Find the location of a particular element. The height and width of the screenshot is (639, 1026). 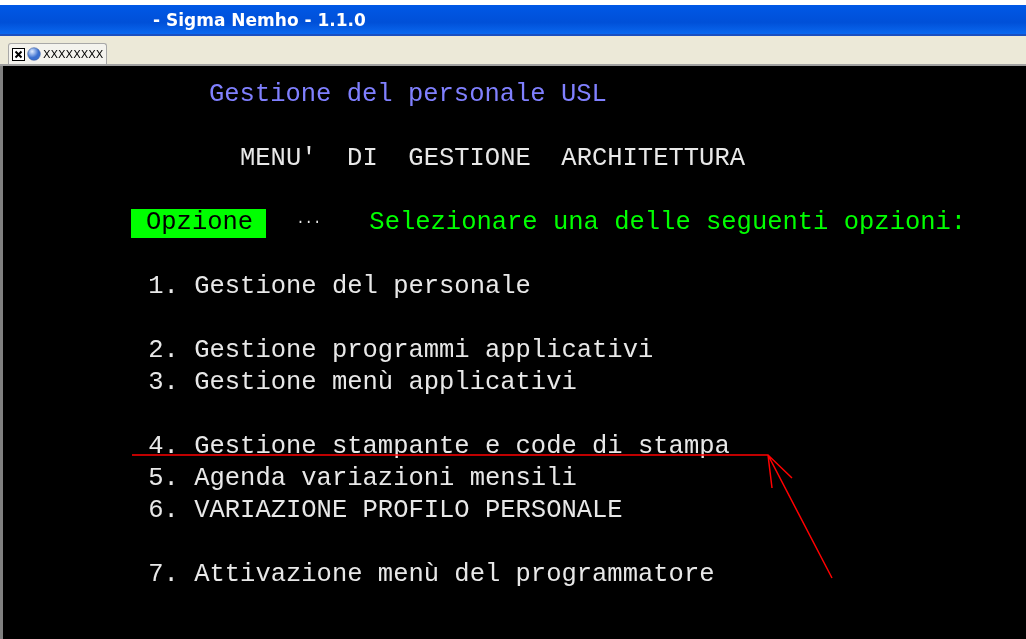

menu-option: 2. Gestione programmi applicativi is located at coordinates (401, 351).